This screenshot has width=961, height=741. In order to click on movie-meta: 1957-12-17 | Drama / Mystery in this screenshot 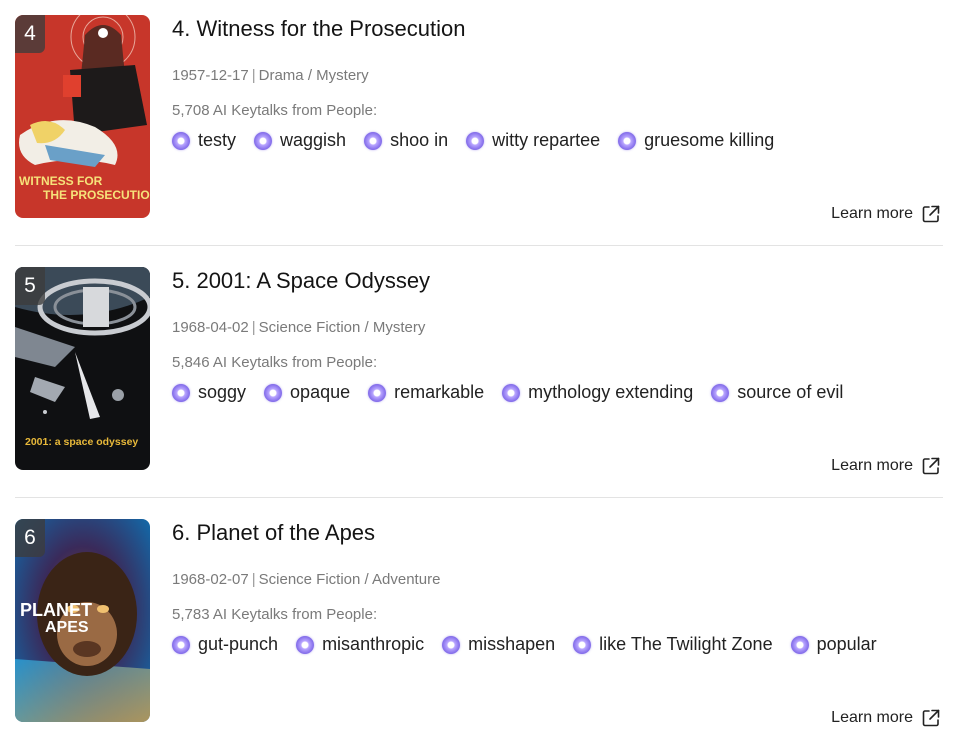, I will do `click(270, 75)`.